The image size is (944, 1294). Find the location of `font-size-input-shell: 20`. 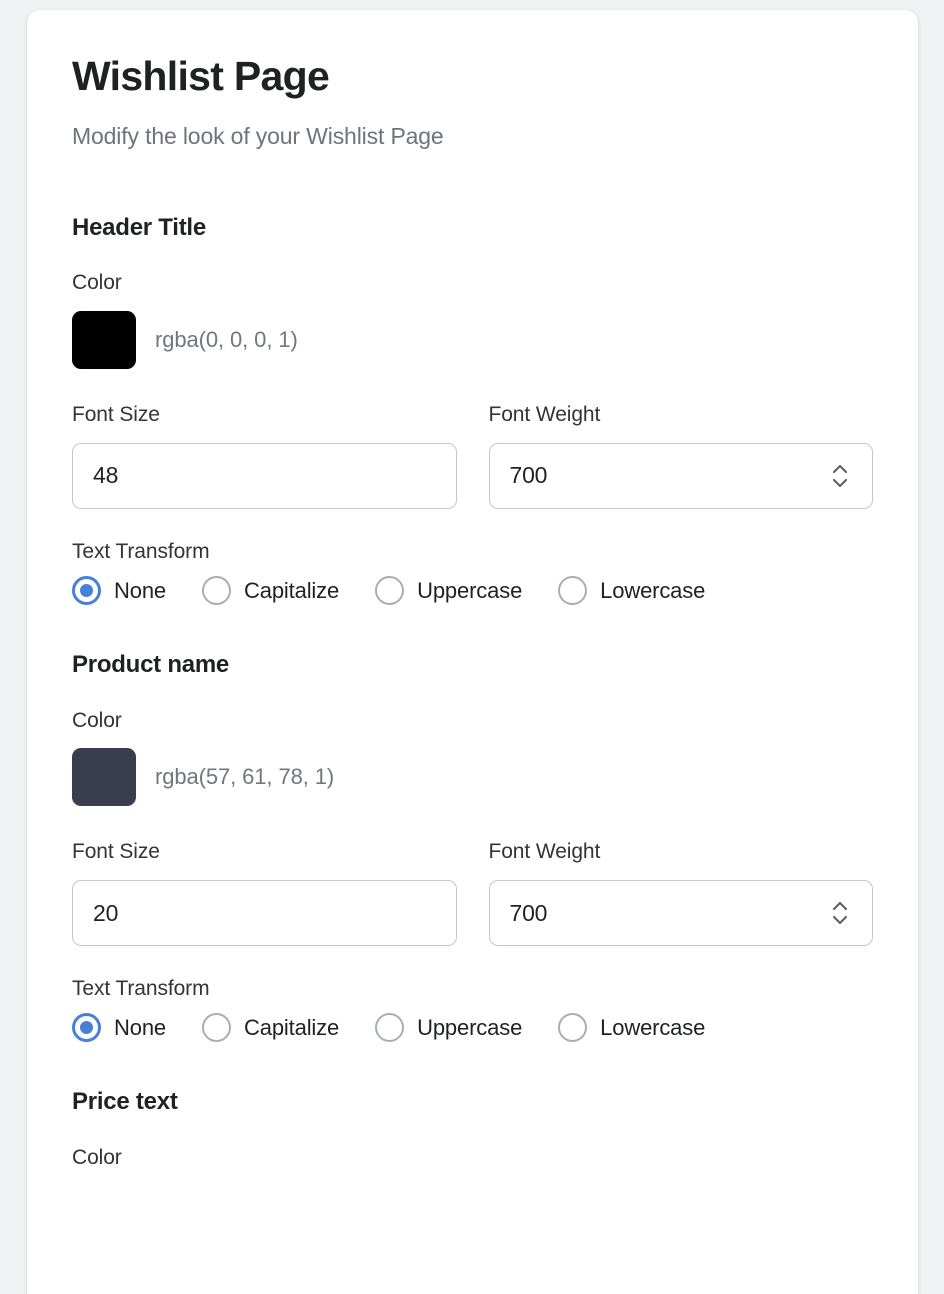

font-size-input-shell: 20 is located at coordinates (264, 913).